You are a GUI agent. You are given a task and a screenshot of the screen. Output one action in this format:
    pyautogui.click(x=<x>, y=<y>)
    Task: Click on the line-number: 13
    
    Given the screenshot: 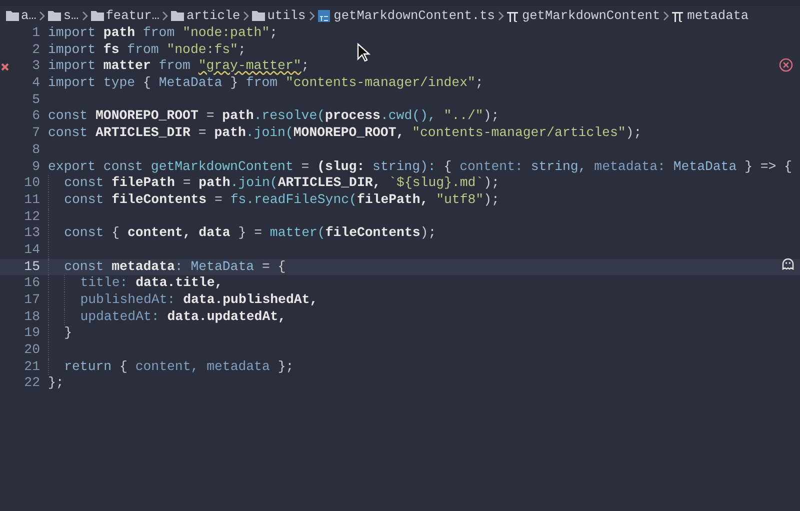 What is the action you would take?
    pyautogui.click(x=31, y=233)
    